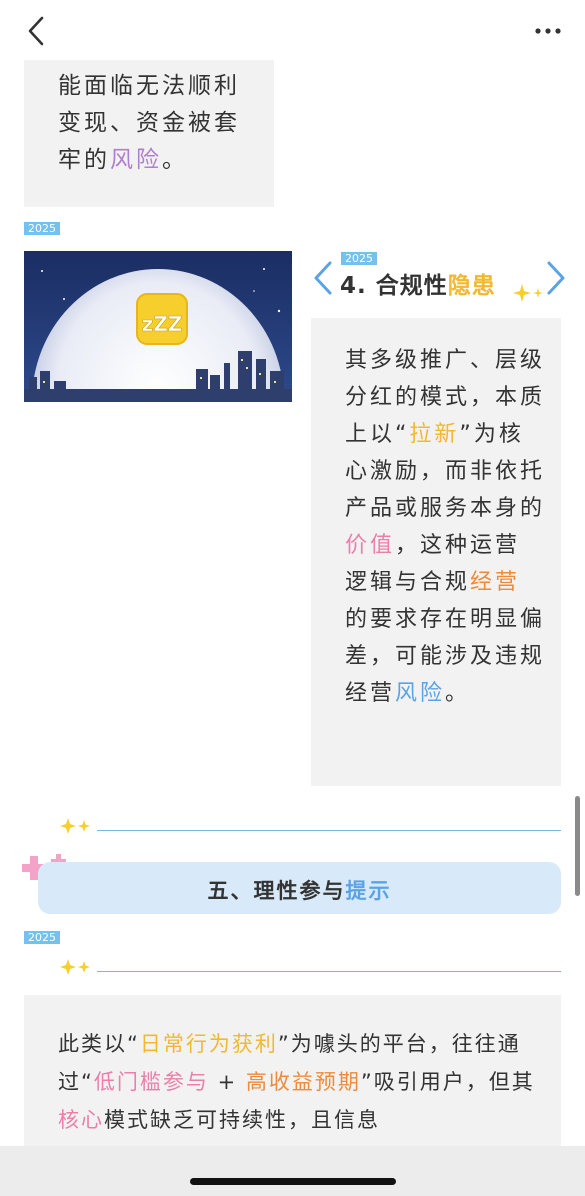 The image size is (585, 1196). I want to click on scrollbar, so click(577, 846).